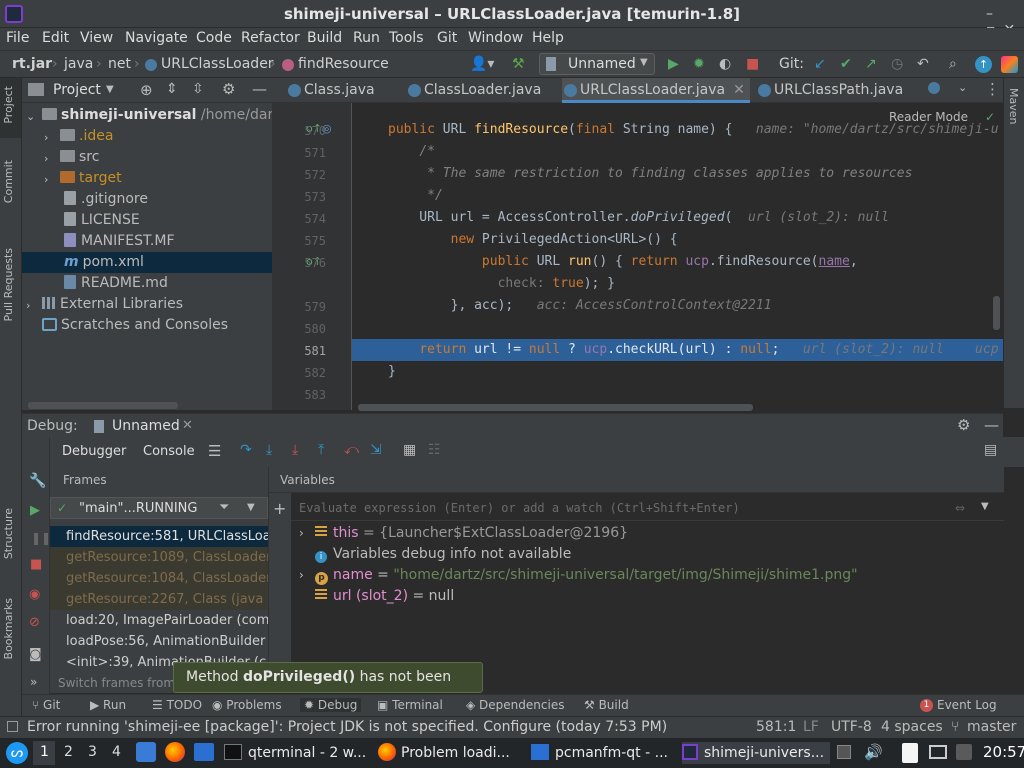 The height and width of the screenshot is (768, 1024). What do you see at coordinates (175, 752) in the screenshot?
I see `firefox-icon` at bounding box center [175, 752].